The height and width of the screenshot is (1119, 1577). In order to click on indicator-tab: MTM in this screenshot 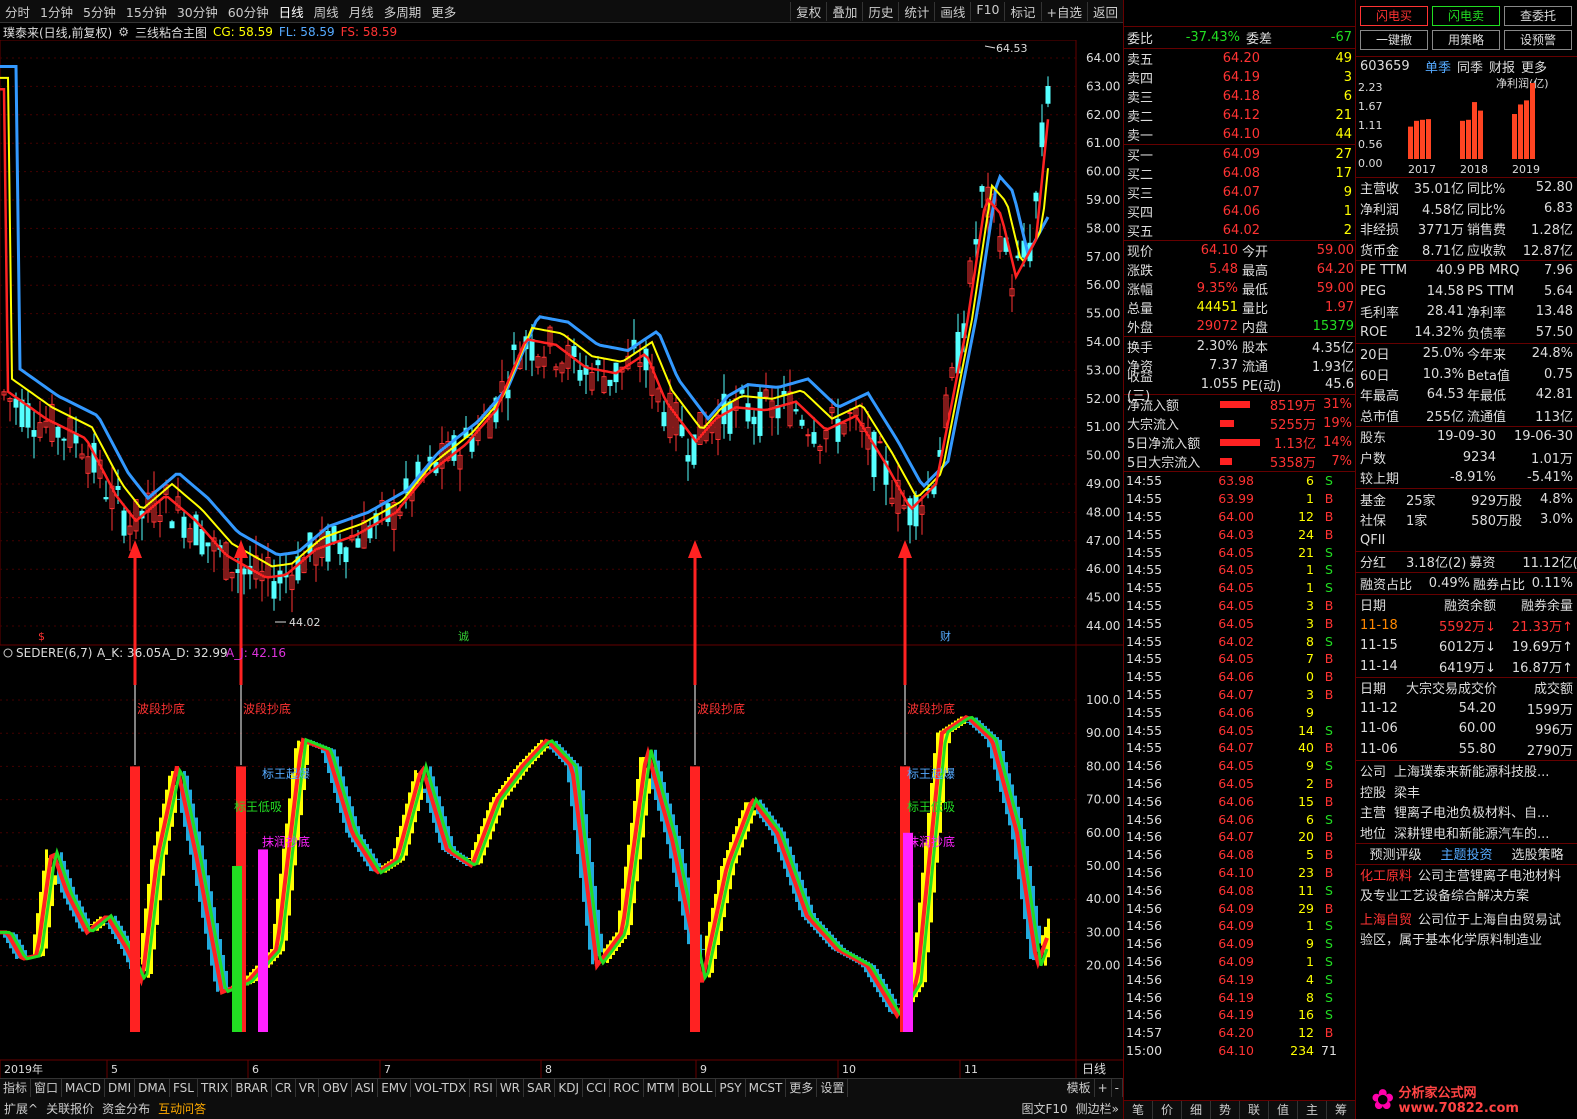, I will do `click(661, 1088)`.